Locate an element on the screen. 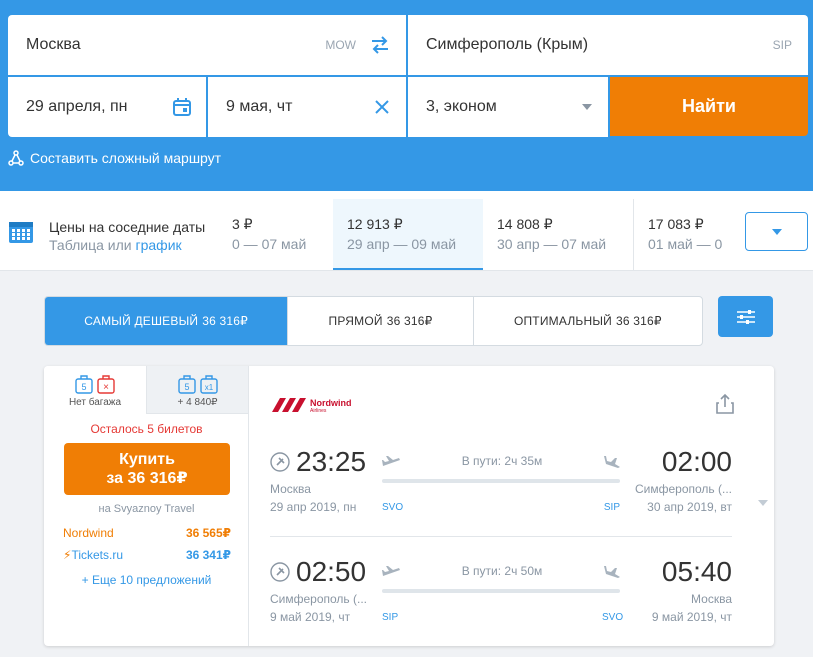 This screenshot has width=813, height=657. flight-duration: В пути: 2ч 35м is located at coordinates (502, 461).